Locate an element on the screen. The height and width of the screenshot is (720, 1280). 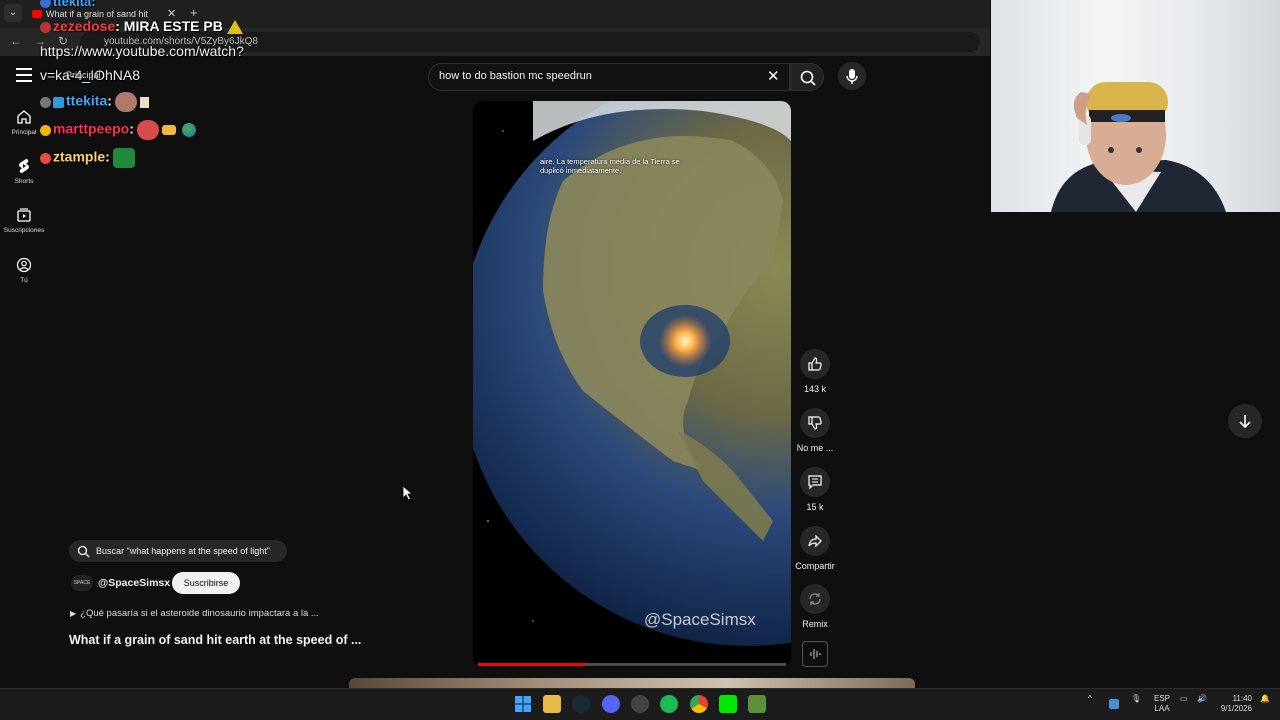
popcorn-emote-icon is located at coordinates (144, 102).